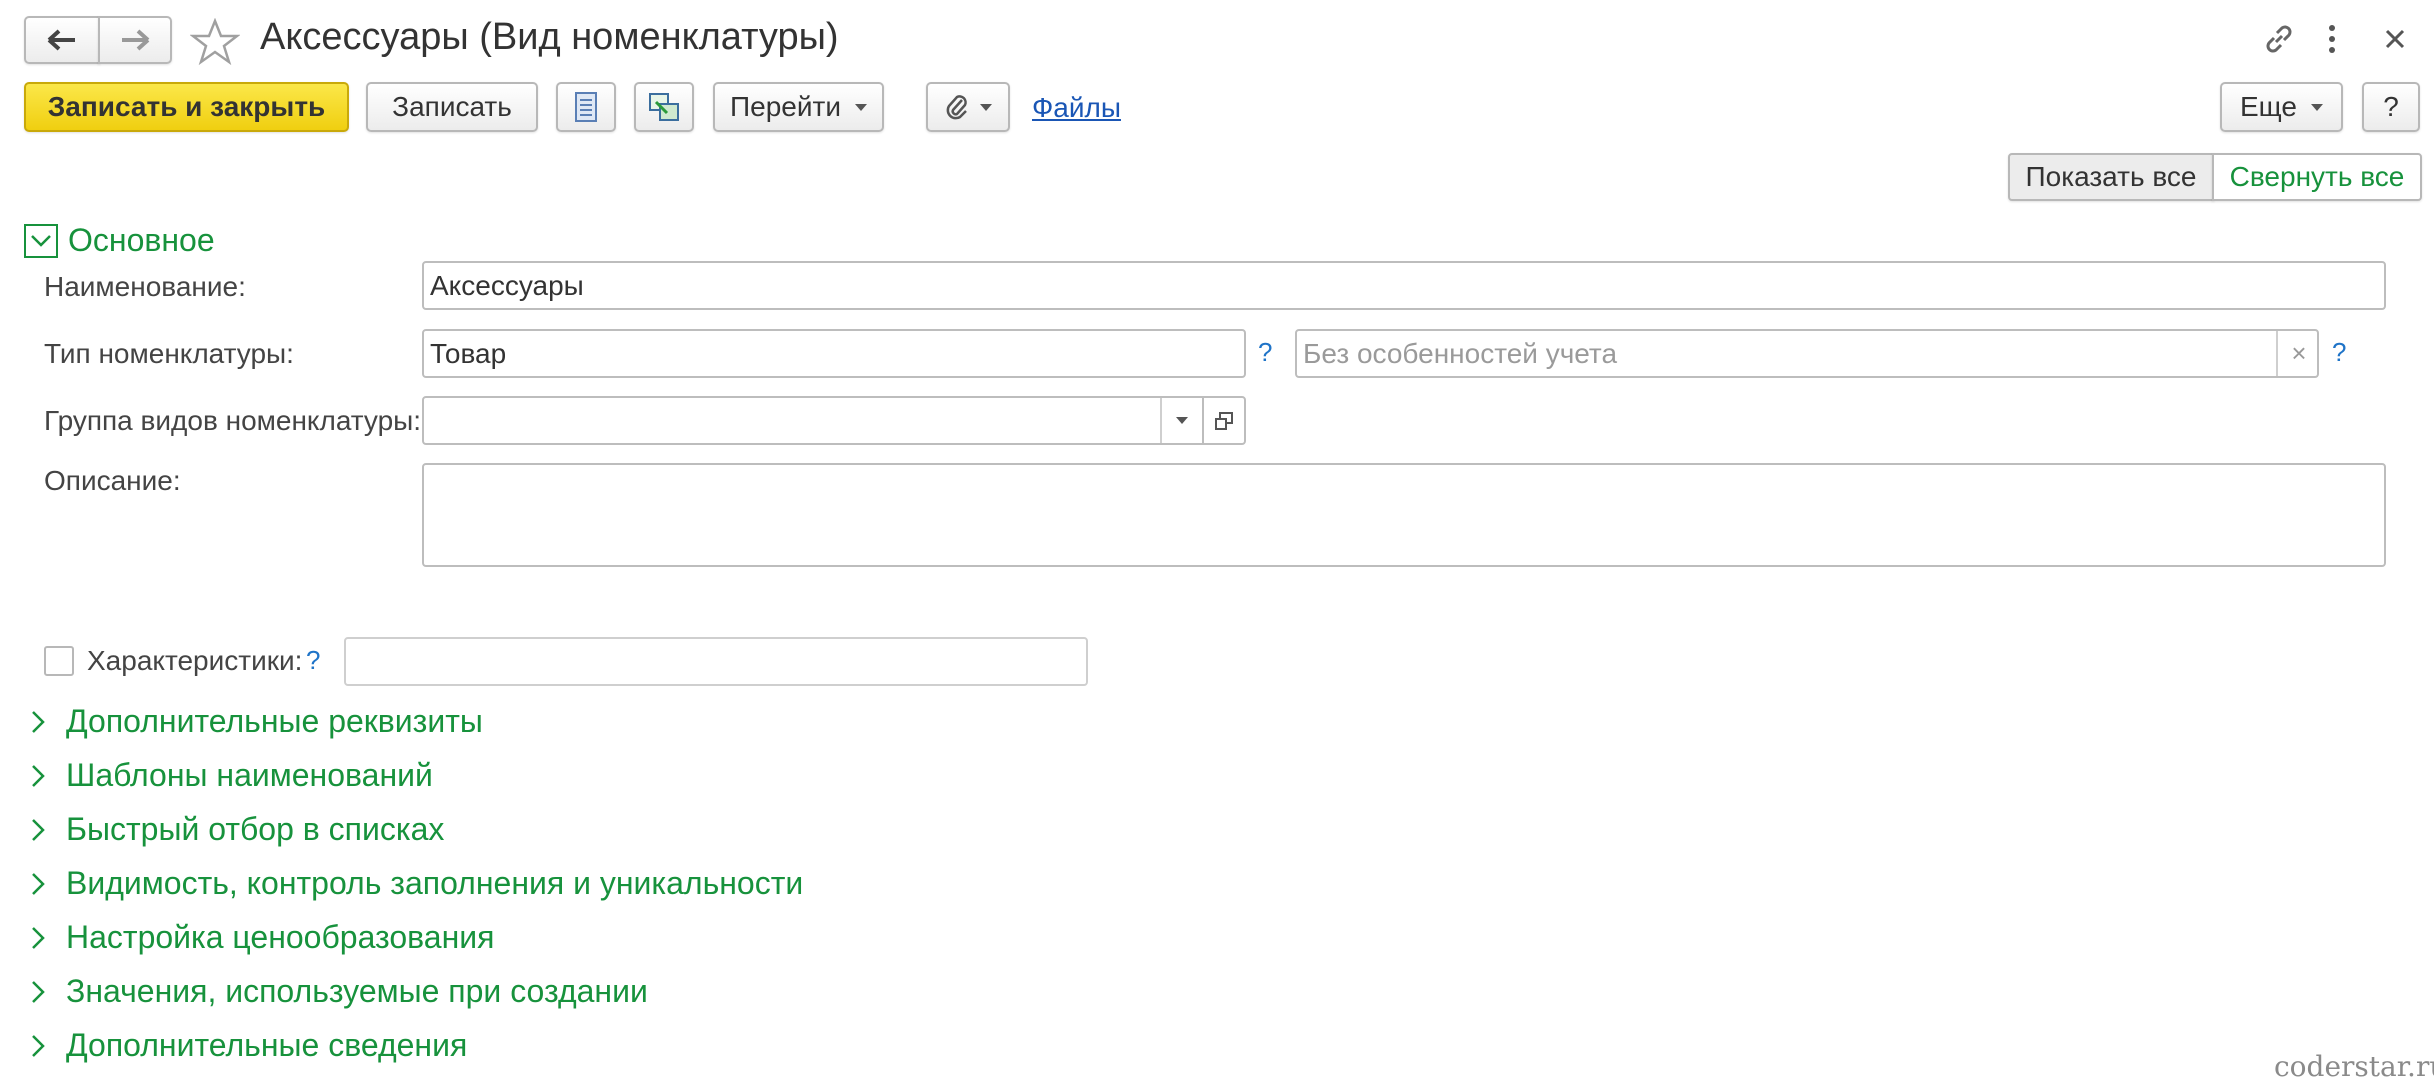 This screenshot has width=2434, height=1087. I want to click on description-label: Описание:, so click(112, 480).